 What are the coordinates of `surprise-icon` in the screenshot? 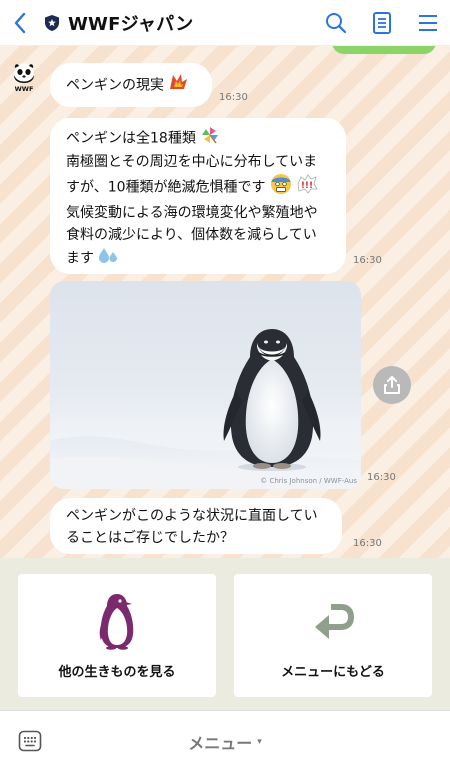 It's located at (178, 85).